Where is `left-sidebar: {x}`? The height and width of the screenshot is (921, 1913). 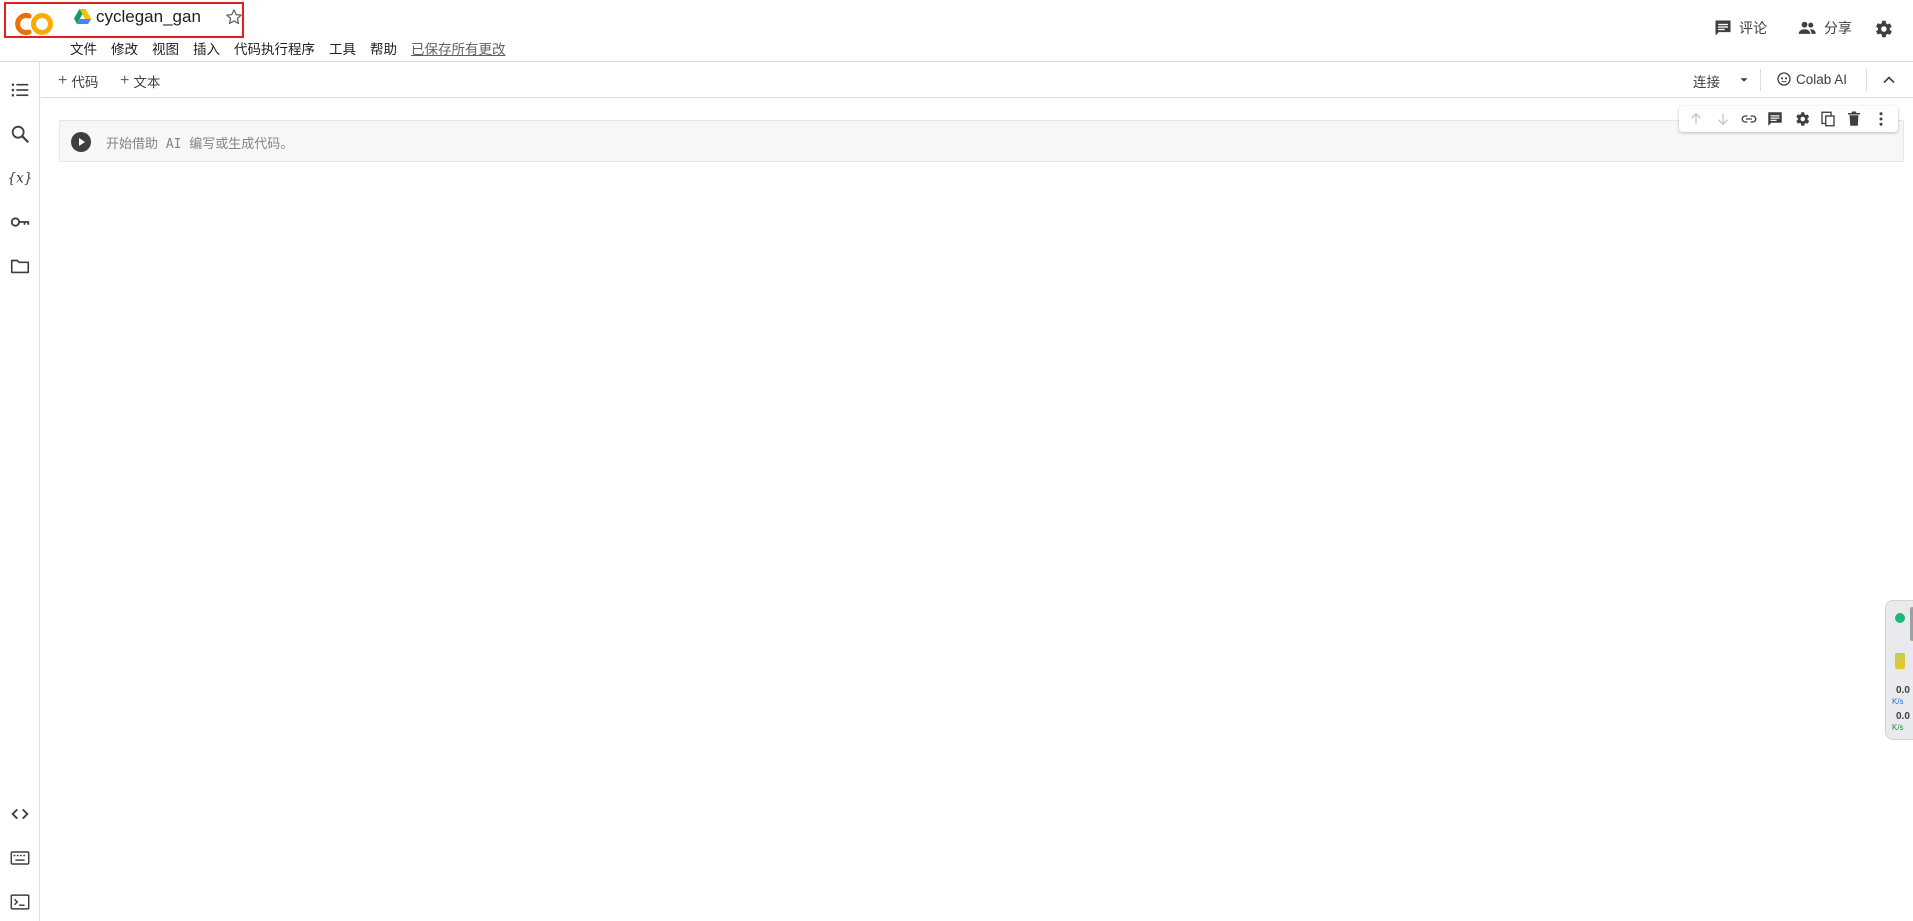
left-sidebar: {x} is located at coordinates (20, 491).